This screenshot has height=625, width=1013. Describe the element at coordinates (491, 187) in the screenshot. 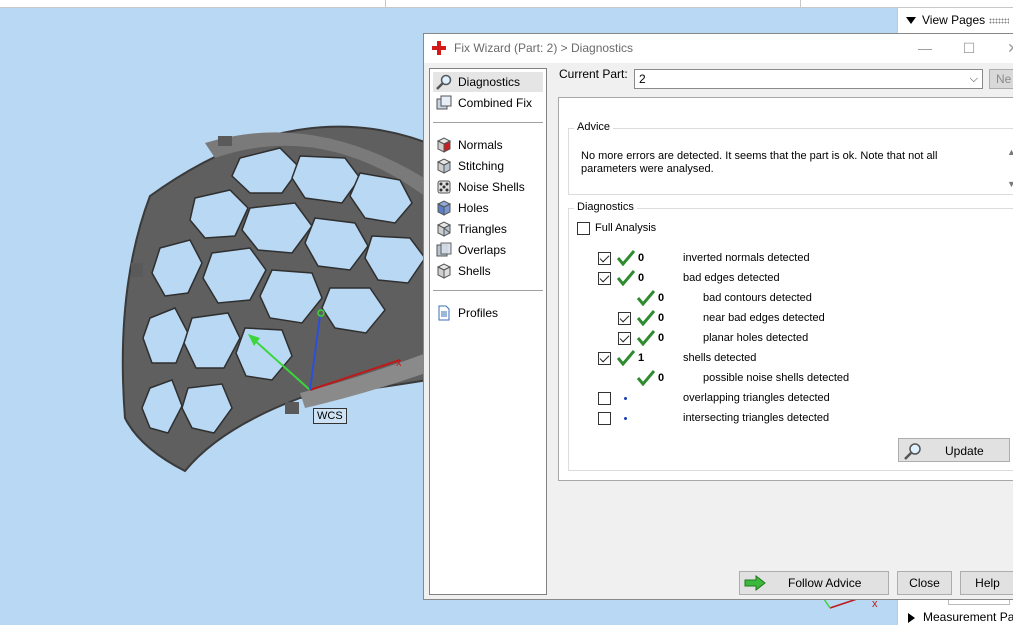

I see `nav-label: Noise Shells` at that location.